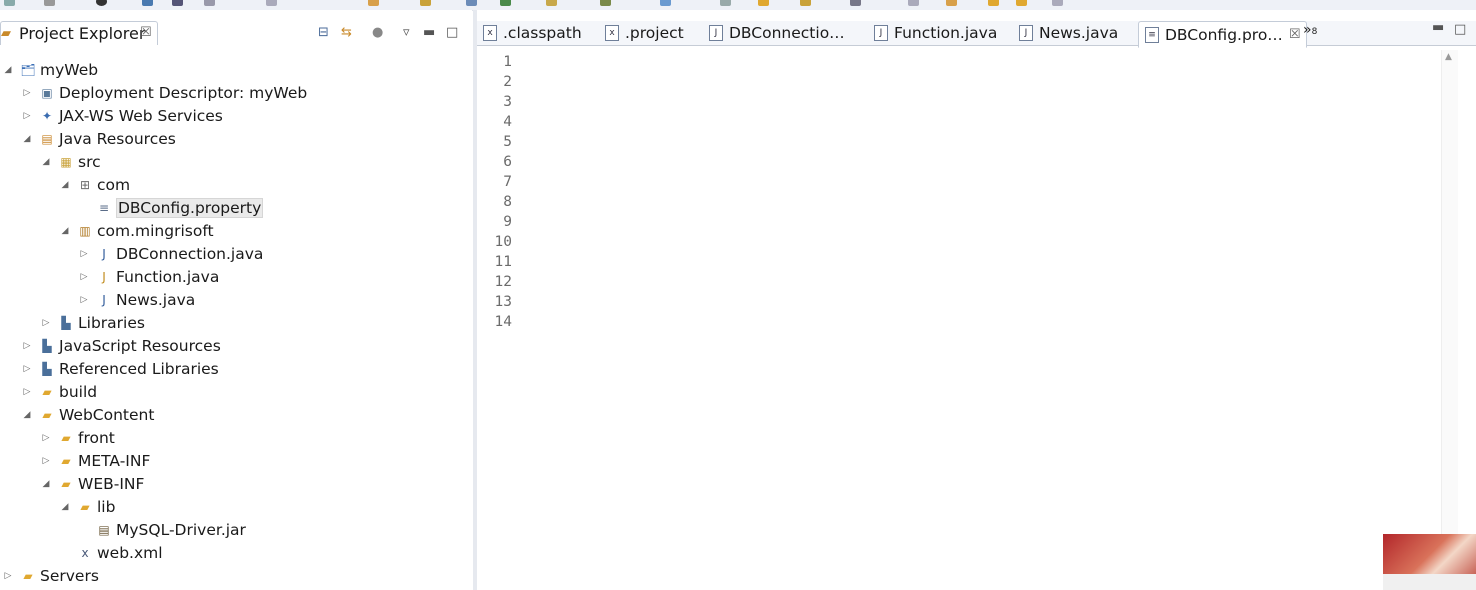 The height and width of the screenshot is (590, 1476). I want to click on tree-item: ◢ ▦ src, so click(70, 161).